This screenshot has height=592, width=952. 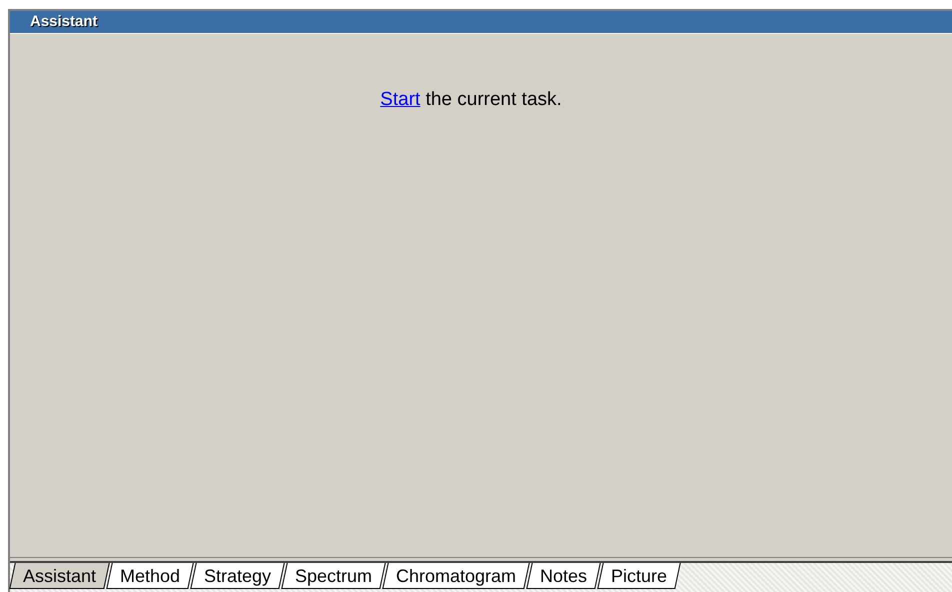 What do you see at coordinates (456, 576) in the screenshot?
I see `tab: Chromatogram` at bounding box center [456, 576].